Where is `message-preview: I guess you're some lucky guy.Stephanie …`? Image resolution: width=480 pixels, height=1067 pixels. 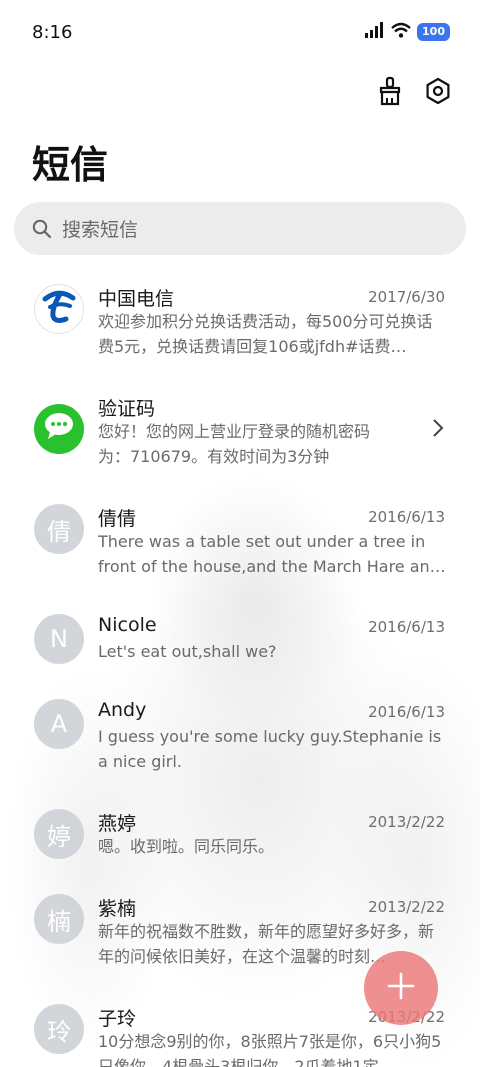
message-preview: I guess you're some lucky guy.Stephanie … is located at coordinates (270, 749).